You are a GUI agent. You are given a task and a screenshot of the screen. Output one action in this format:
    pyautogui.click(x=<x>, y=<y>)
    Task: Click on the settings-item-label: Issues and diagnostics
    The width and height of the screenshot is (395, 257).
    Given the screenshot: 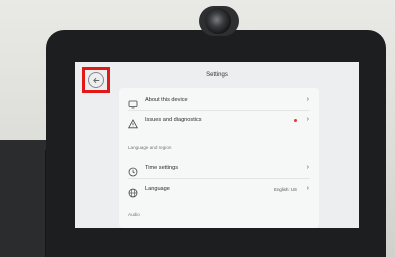 What is the action you would take?
    pyautogui.click(x=173, y=120)
    